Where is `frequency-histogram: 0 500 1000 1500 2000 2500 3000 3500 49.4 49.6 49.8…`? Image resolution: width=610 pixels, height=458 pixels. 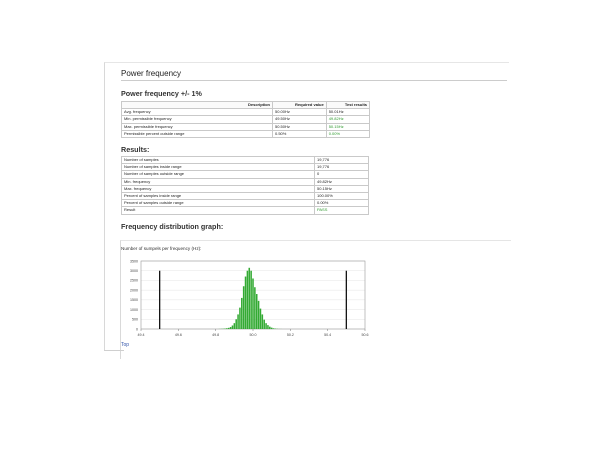
frequency-histogram: 0 500 1000 1500 2000 2500 3000 3500 49.4 49.6 49.8… is located at coordinates (249, 298).